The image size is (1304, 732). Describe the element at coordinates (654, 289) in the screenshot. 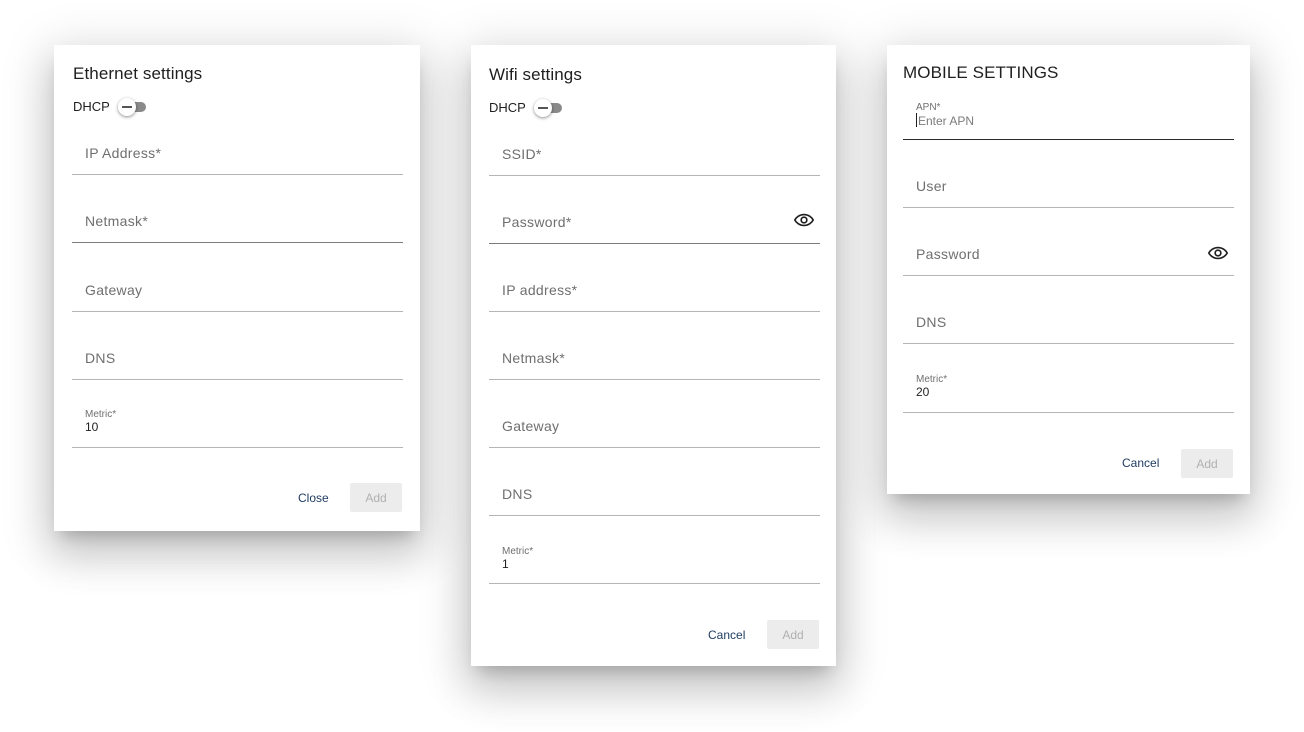

I see `ip-address-field: IP address*` at that location.